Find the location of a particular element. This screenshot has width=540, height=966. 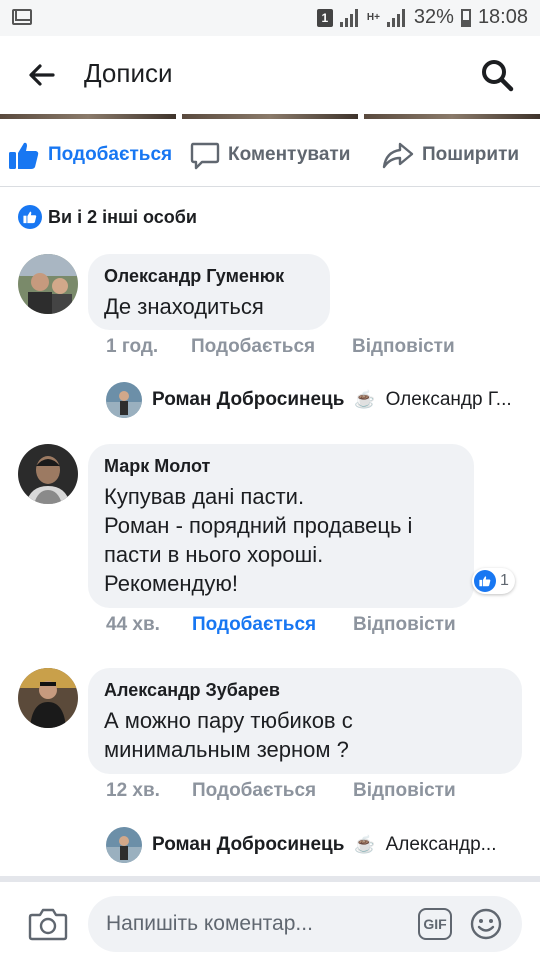

reaction-summary: Ви і 2 інші особи is located at coordinates (107, 217).